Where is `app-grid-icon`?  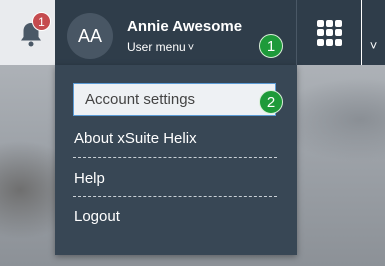
app-grid-icon is located at coordinates (330, 33).